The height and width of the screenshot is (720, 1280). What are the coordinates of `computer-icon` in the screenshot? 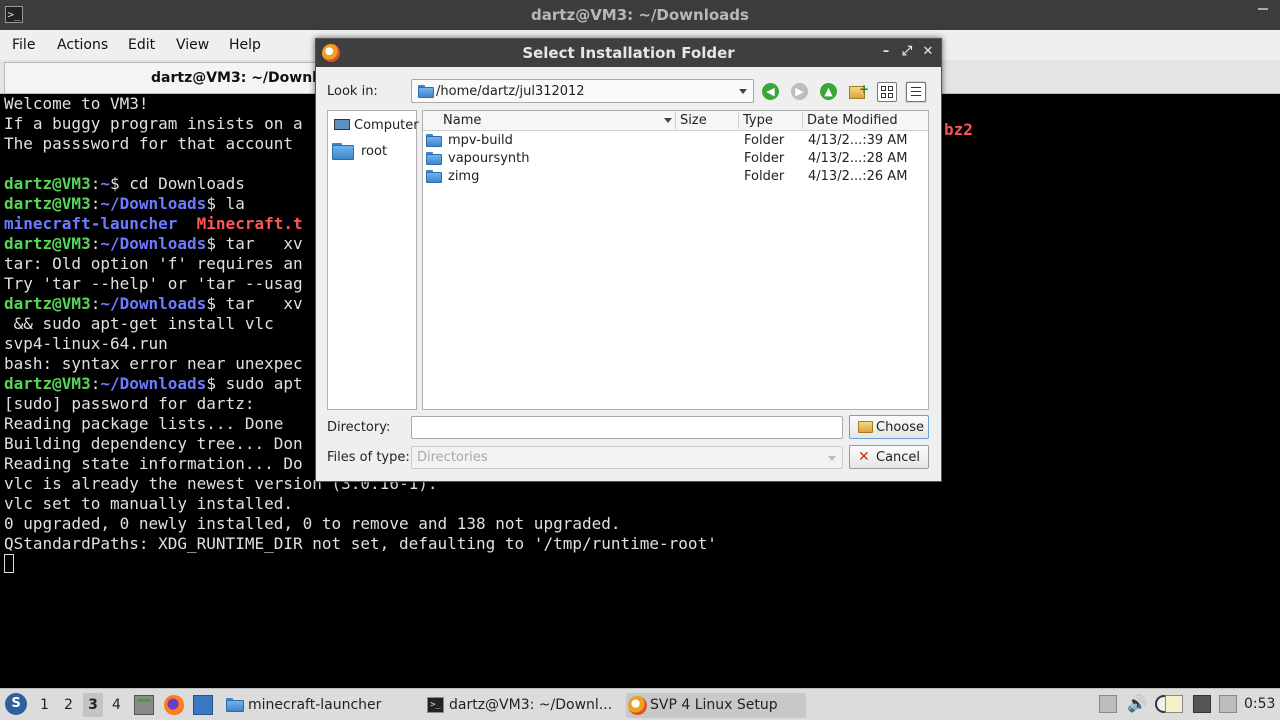 It's located at (342, 124).